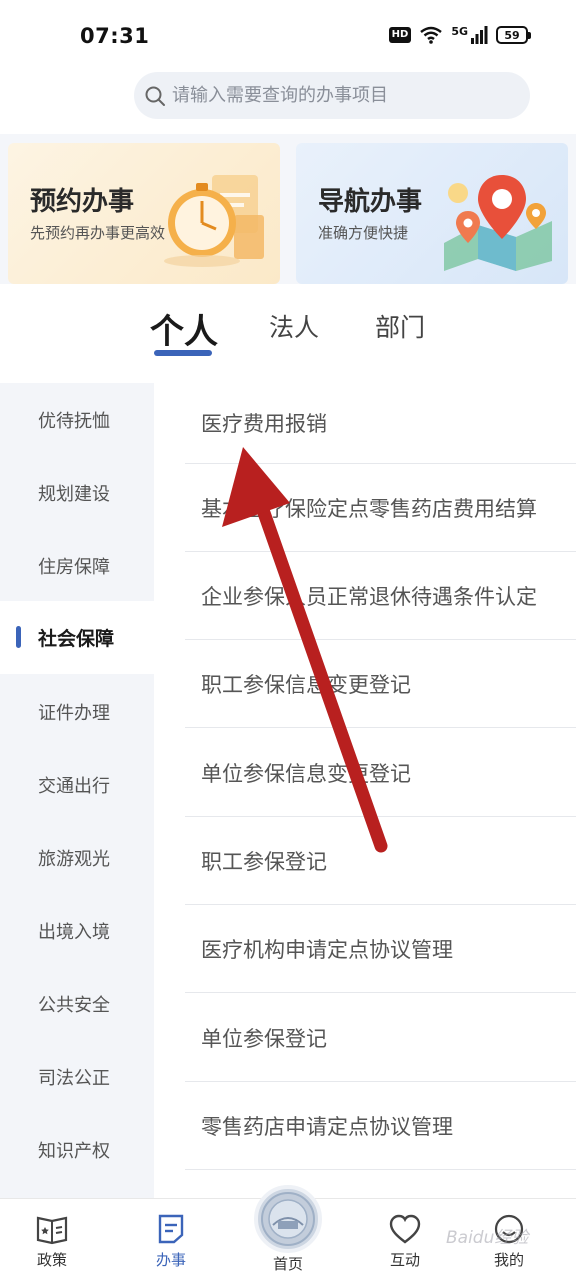 The height and width of the screenshot is (1280, 576). I want to click on category-tabs: 个人 法人 部门, so click(288, 335).